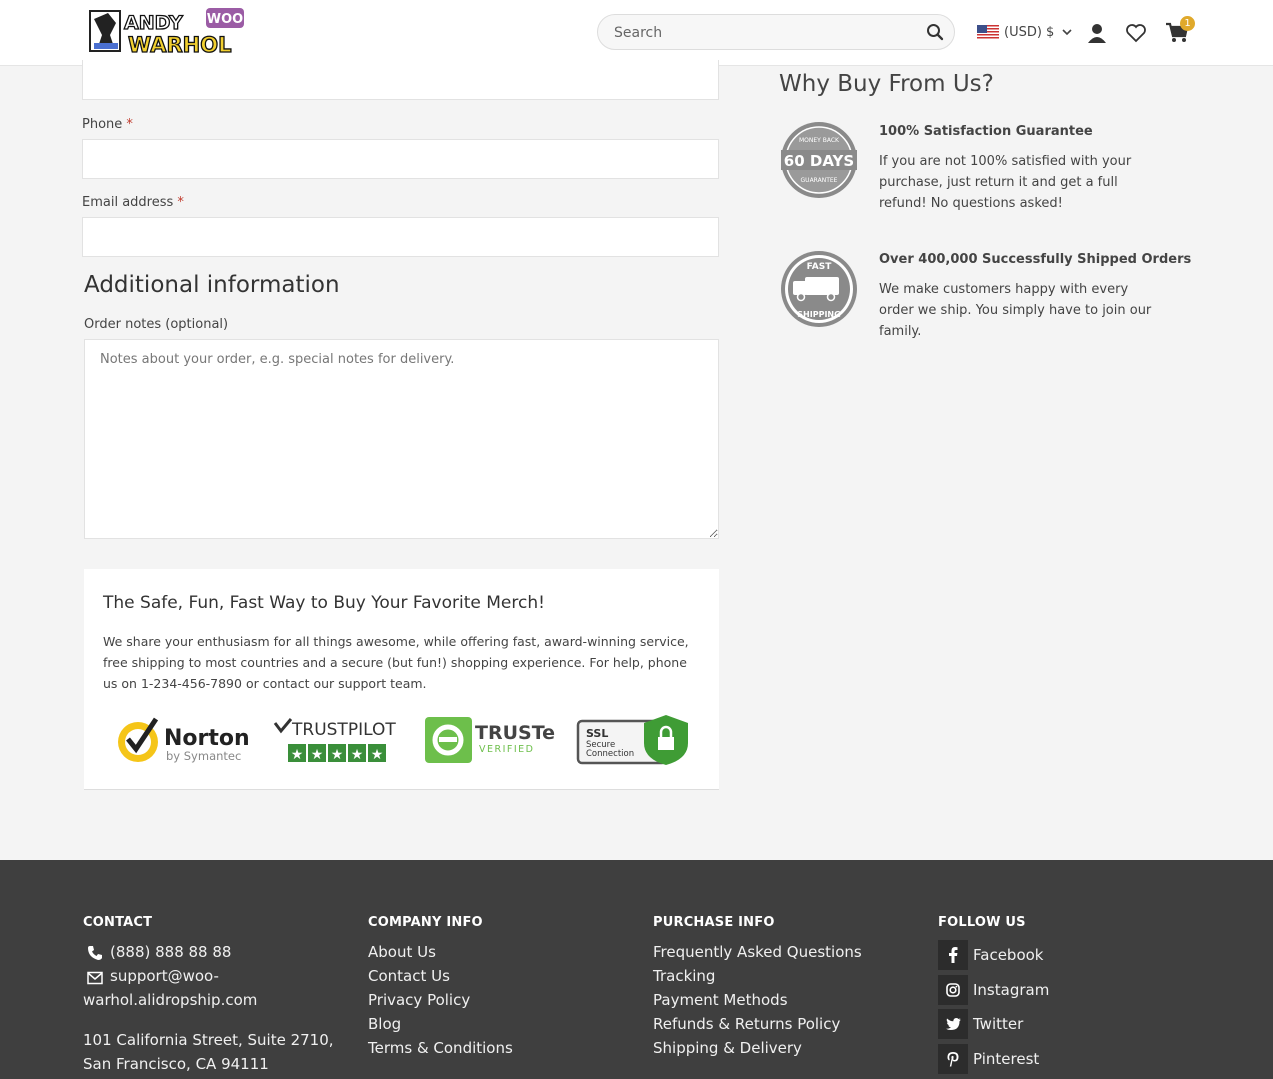 The image size is (1273, 1079). Describe the element at coordinates (764, 33) in the screenshot. I see `search-input` at that location.